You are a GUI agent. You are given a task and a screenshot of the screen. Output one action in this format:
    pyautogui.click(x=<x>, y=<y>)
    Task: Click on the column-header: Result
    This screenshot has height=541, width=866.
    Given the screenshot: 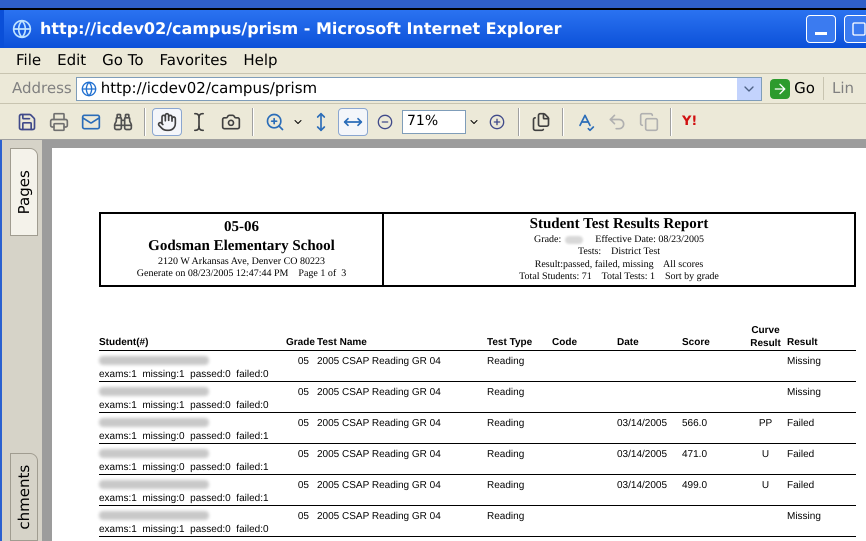 What is the action you would take?
    pyautogui.click(x=803, y=343)
    